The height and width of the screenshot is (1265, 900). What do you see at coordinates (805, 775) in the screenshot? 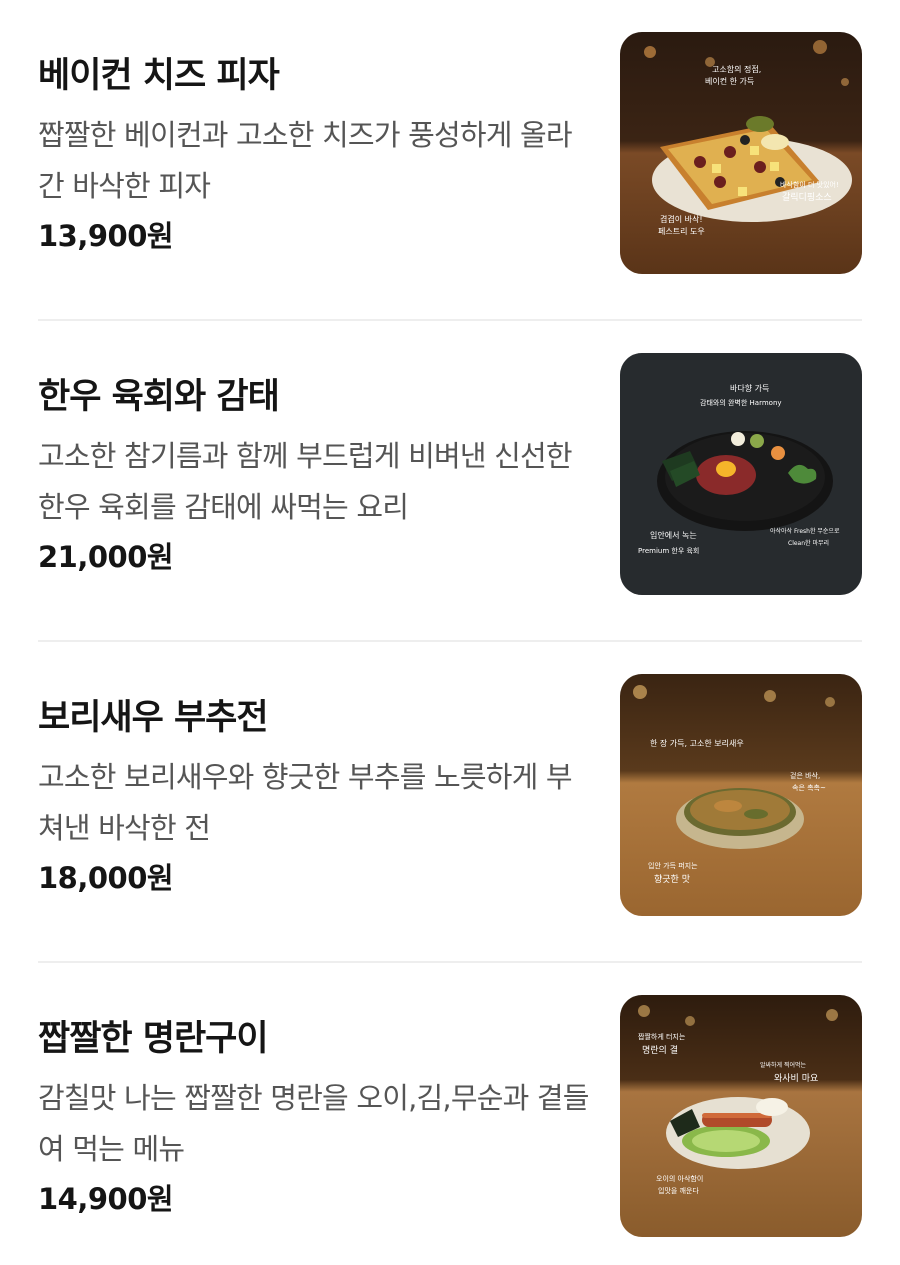
I see `svg-text: 겉은 바삭,` at bounding box center [805, 775].